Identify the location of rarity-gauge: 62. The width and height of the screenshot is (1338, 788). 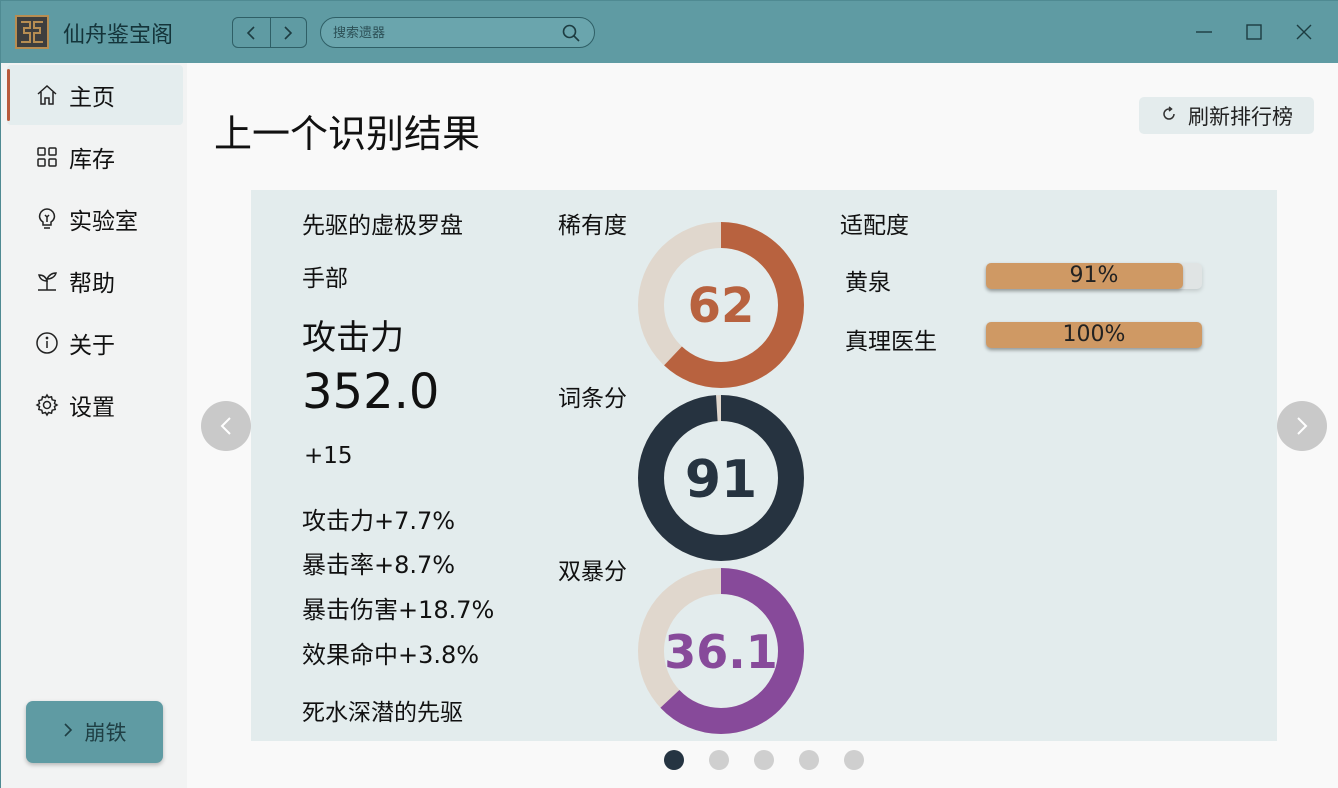
(721, 305).